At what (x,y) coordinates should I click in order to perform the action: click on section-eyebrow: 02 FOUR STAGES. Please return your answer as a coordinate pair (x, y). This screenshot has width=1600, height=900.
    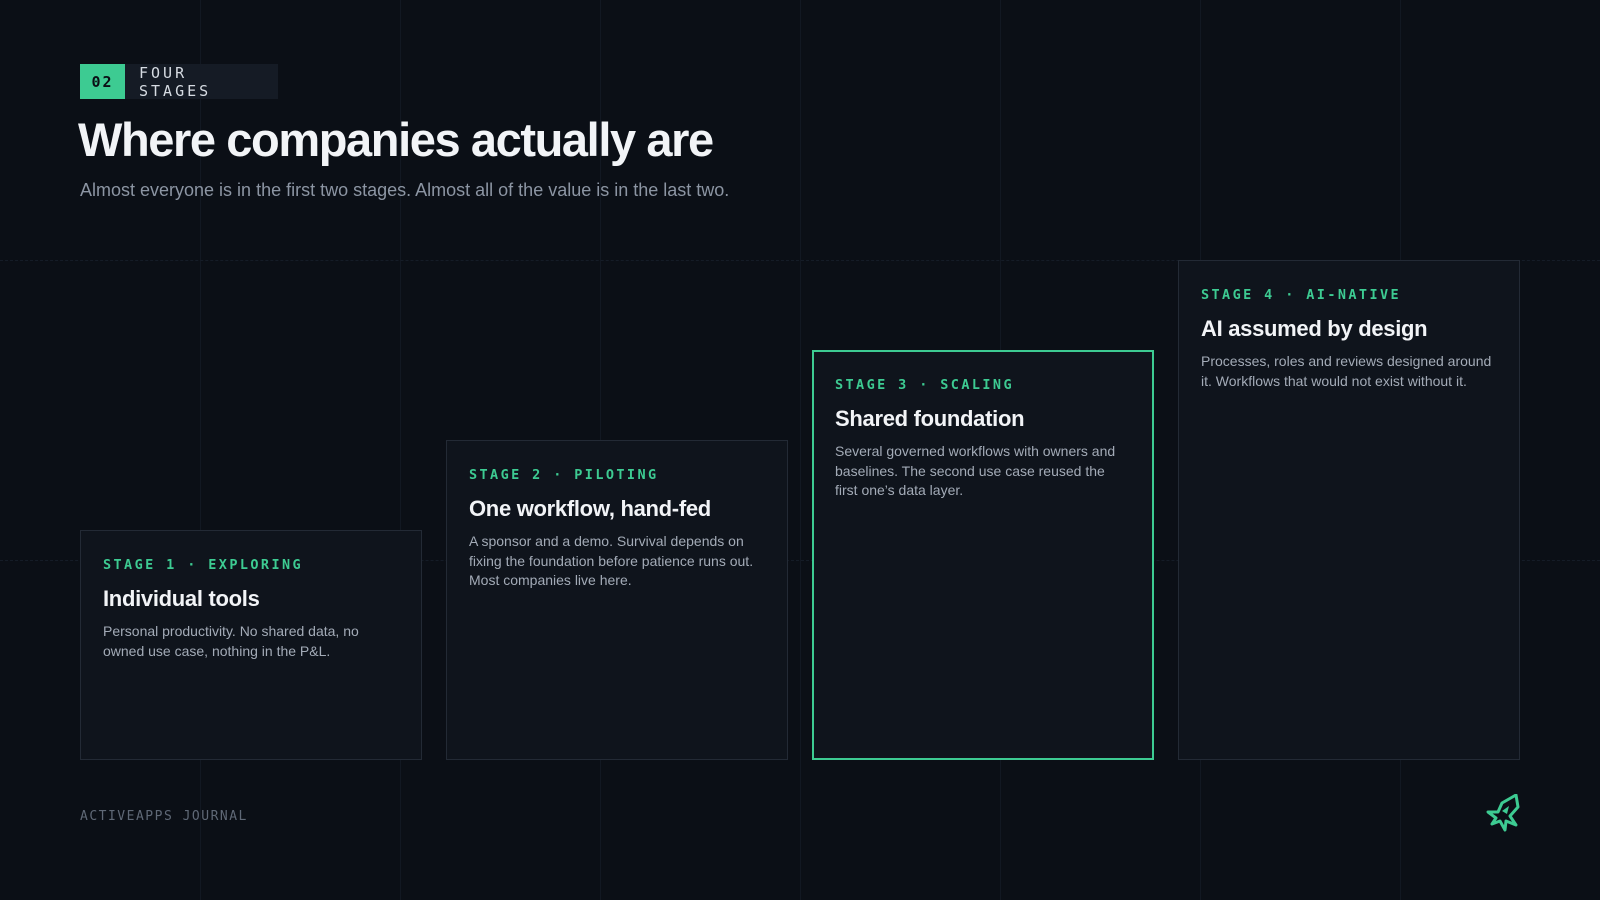
    Looking at the image, I should click on (179, 82).